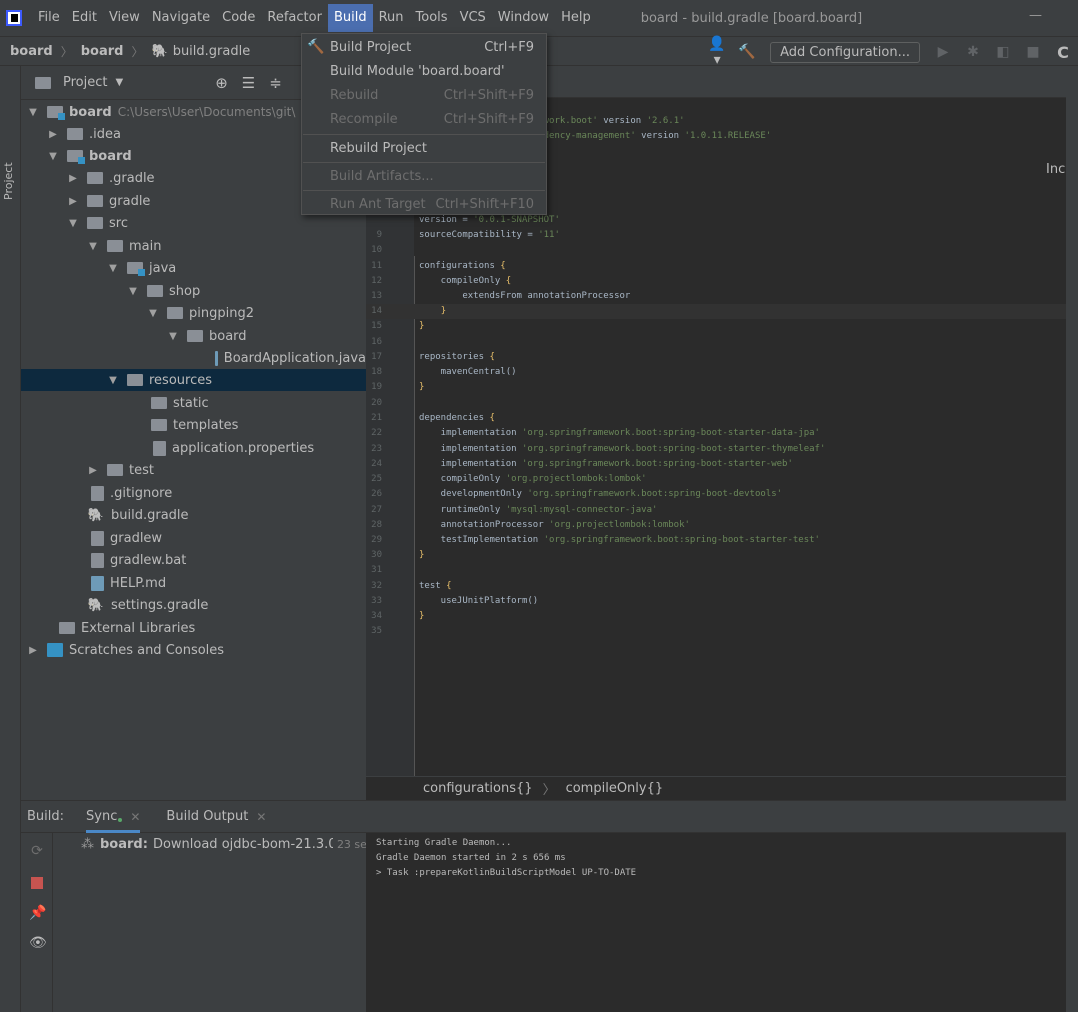  Describe the element at coordinates (432, 18) in the screenshot. I see `menu-tools: Tools` at that location.